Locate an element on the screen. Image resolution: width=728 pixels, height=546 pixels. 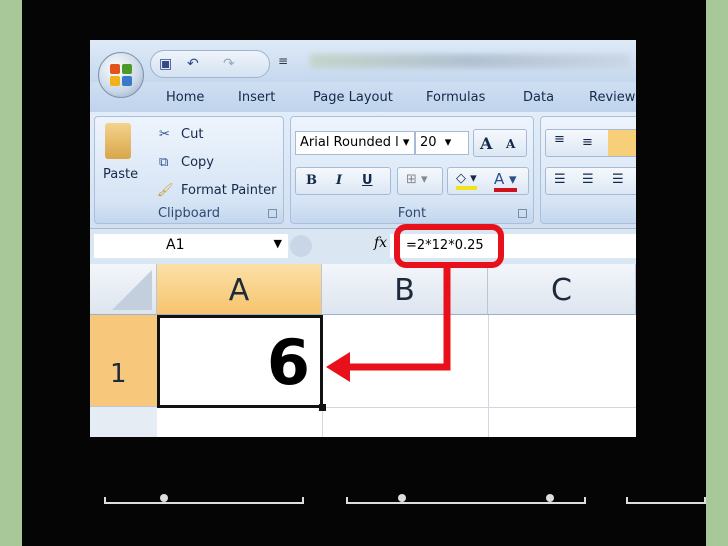
callout-arrow is located at coordinates (388, 325).